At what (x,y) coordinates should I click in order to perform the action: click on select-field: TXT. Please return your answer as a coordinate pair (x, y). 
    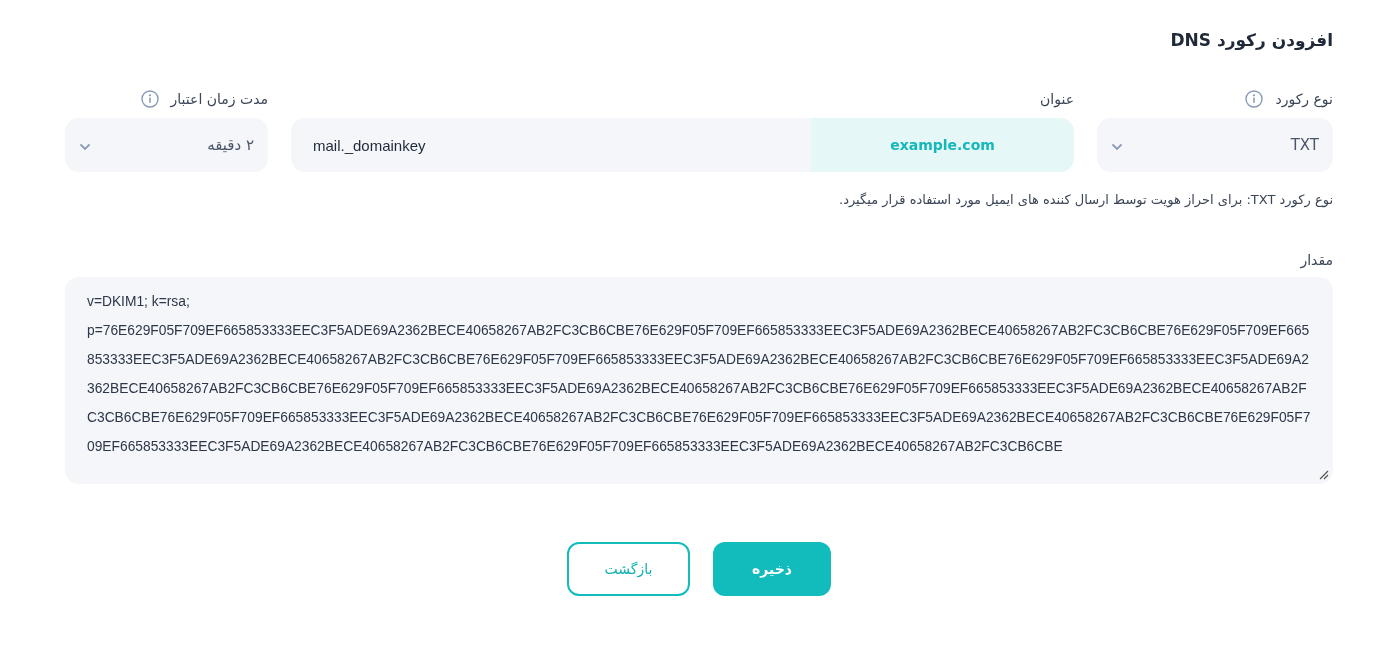
    Looking at the image, I should click on (1215, 145).